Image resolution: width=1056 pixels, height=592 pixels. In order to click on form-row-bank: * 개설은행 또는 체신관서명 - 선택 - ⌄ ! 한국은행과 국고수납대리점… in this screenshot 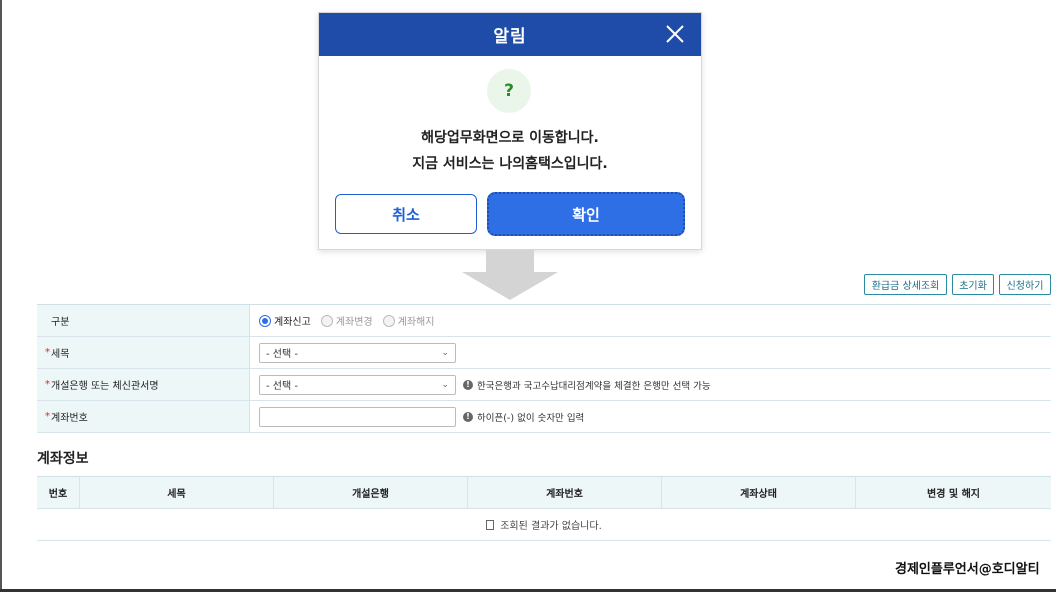, I will do `click(544, 385)`.